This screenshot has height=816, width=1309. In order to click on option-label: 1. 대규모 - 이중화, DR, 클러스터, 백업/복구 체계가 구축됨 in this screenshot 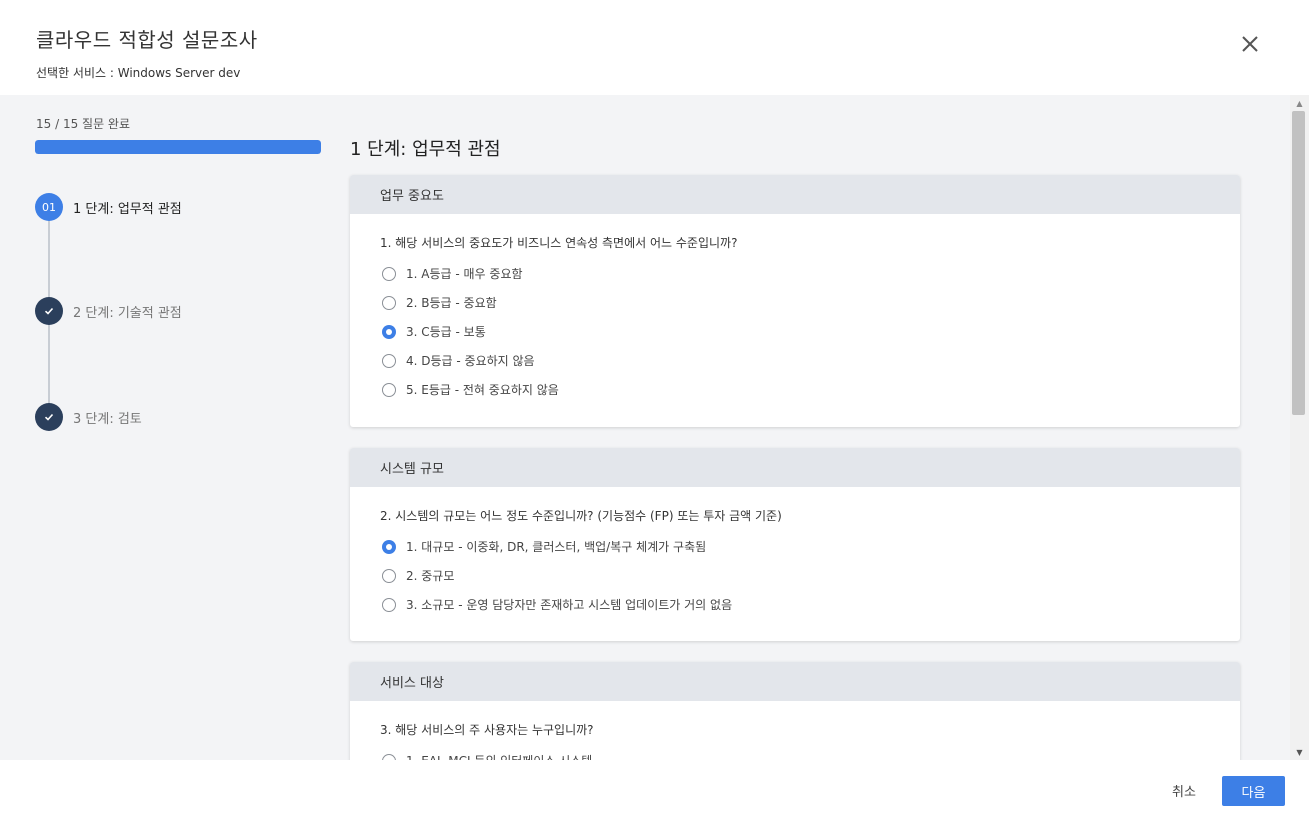, I will do `click(556, 547)`.